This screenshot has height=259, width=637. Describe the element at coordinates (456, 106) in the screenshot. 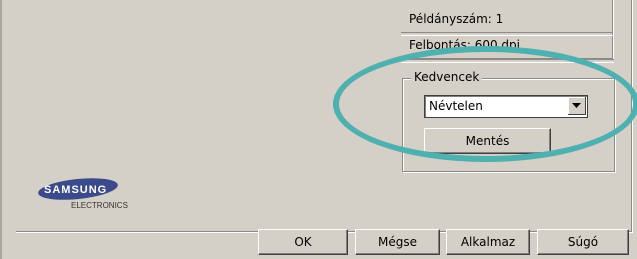

I see `favorites-selected-value: Névtelen` at that location.